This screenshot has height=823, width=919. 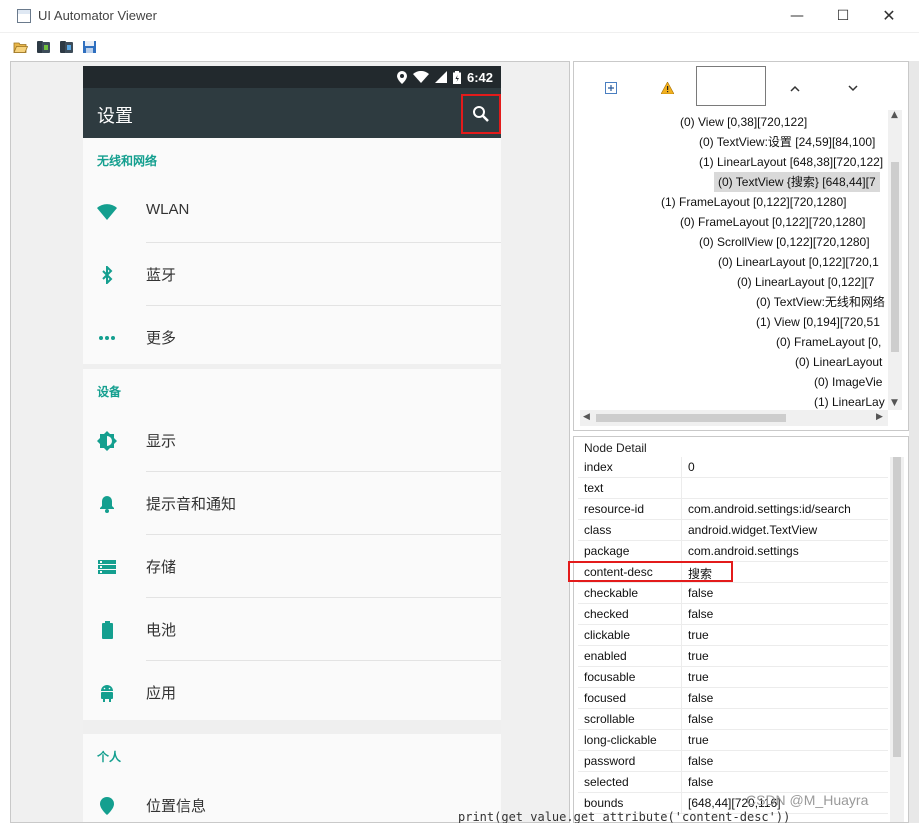 What do you see at coordinates (598, 467) in the screenshot?
I see `property-key: index` at bounding box center [598, 467].